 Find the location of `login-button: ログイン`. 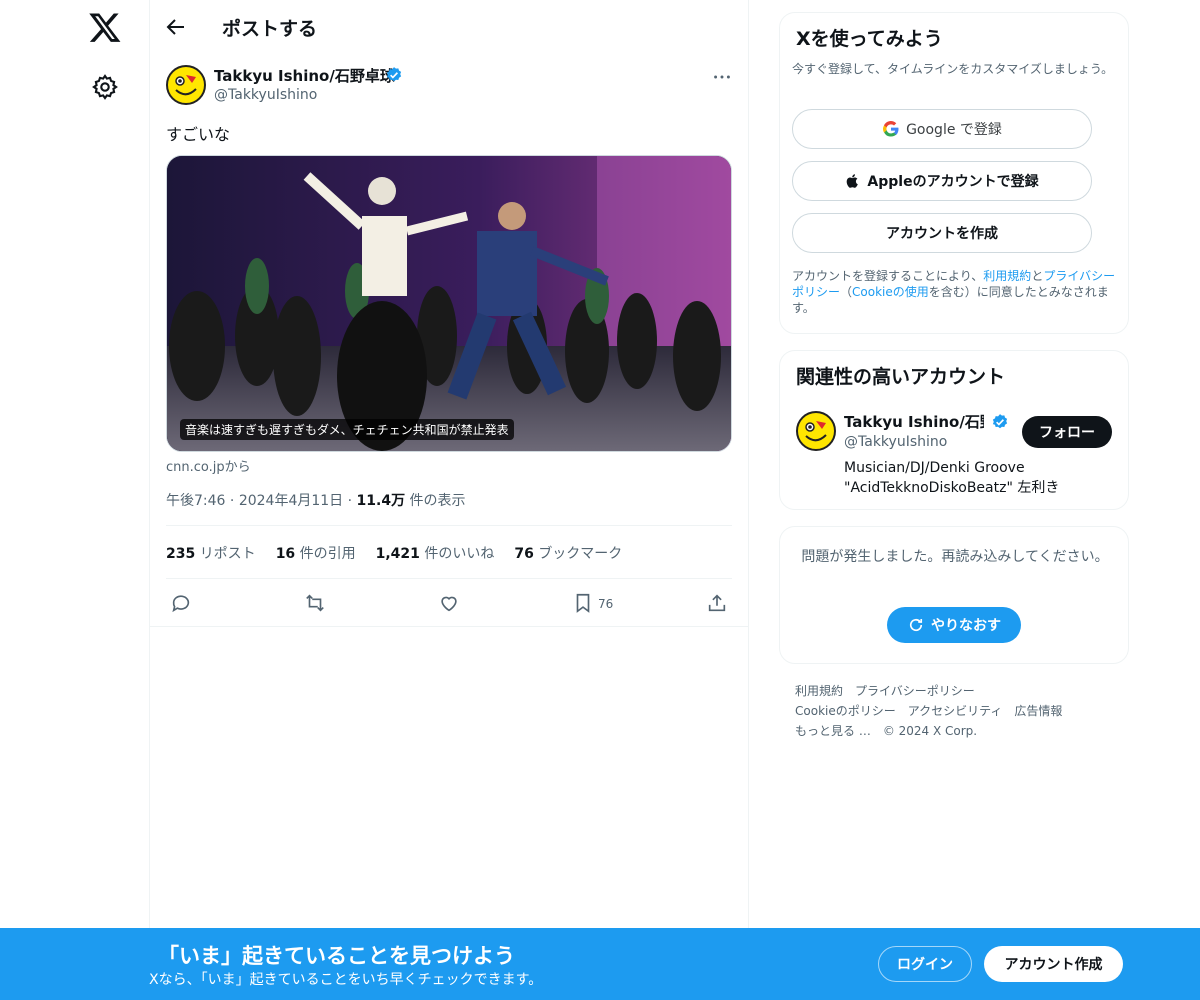

login-button: ログイン is located at coordinates (925, 964).